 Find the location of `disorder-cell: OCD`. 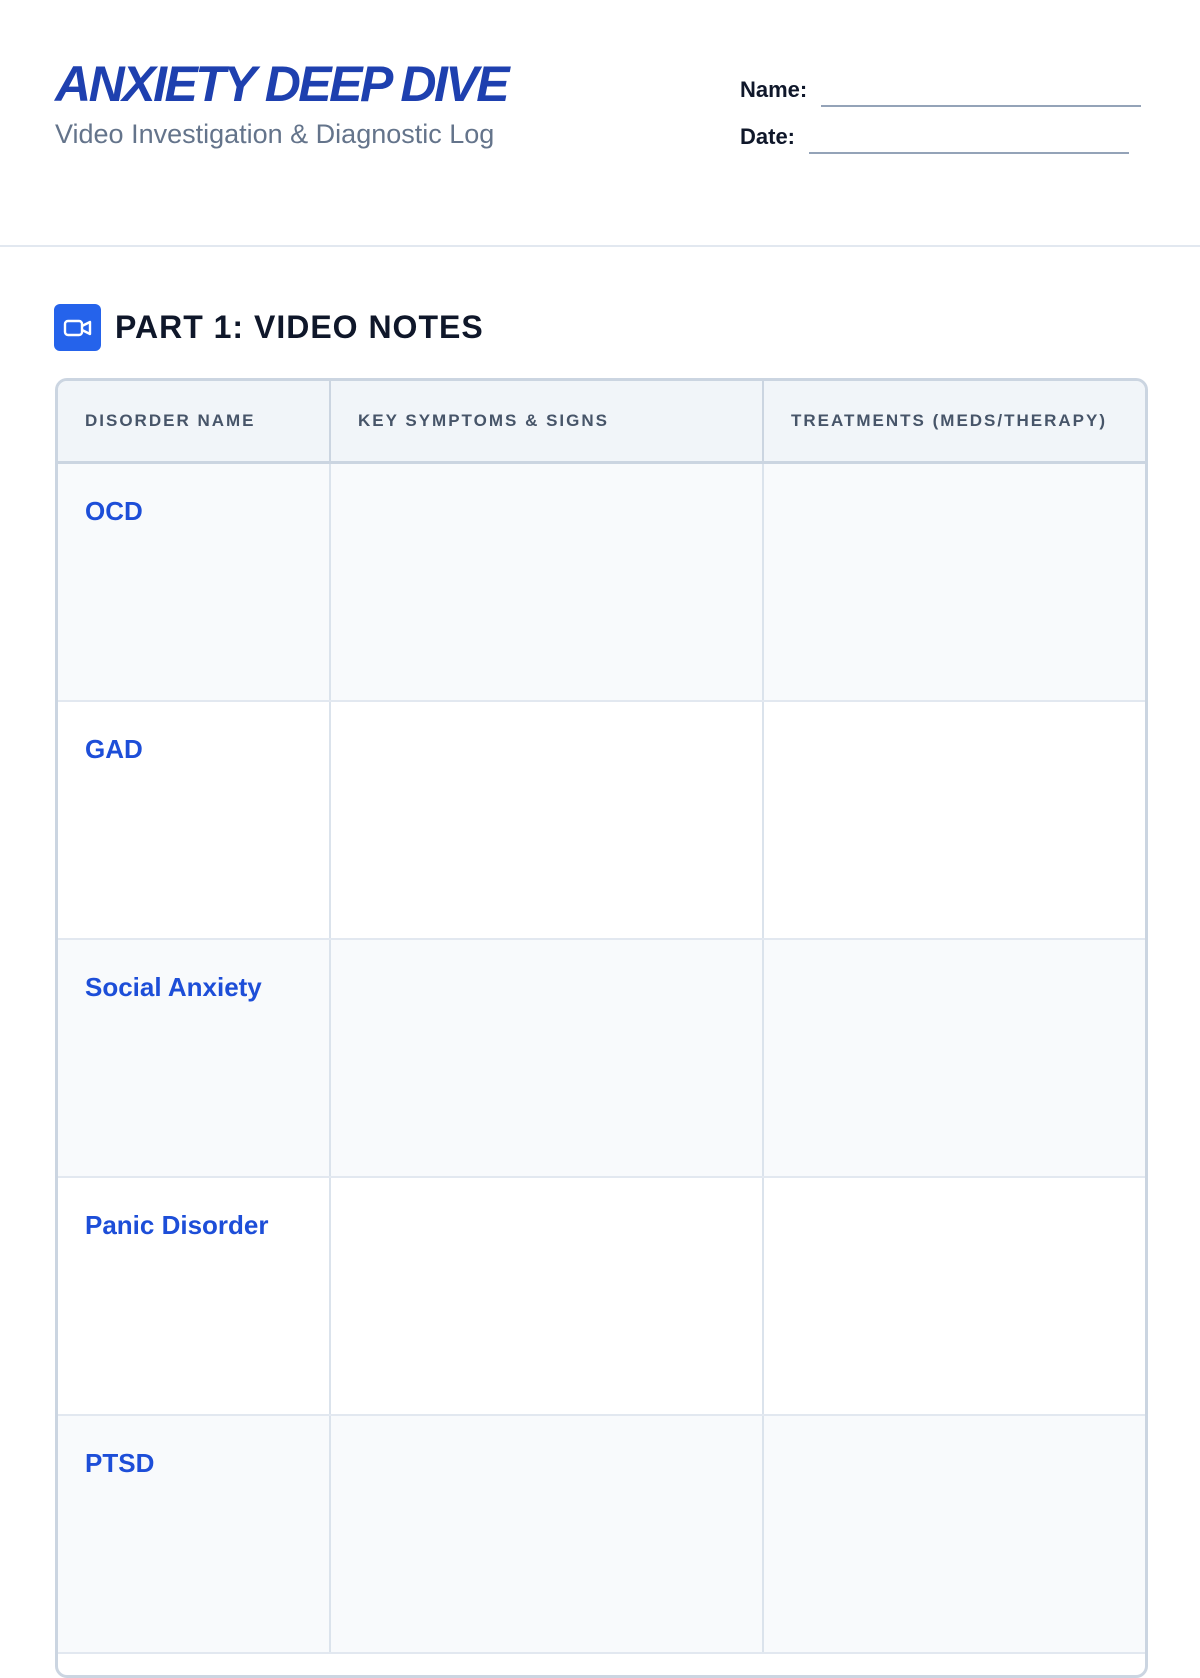

disorder-cell: OCD is located at coordinates (194, 582).